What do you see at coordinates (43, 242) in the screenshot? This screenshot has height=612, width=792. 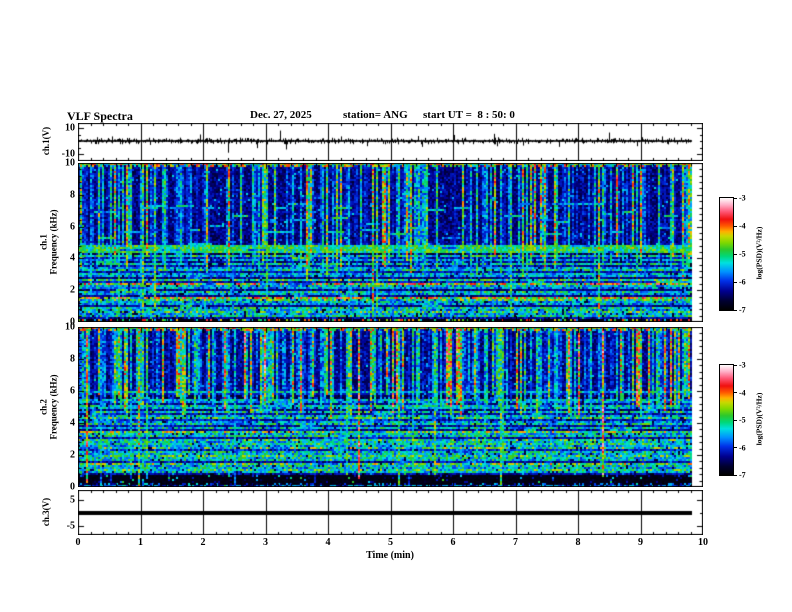 I see `ch1-label: ch.1` at bounding box center [43, 242].